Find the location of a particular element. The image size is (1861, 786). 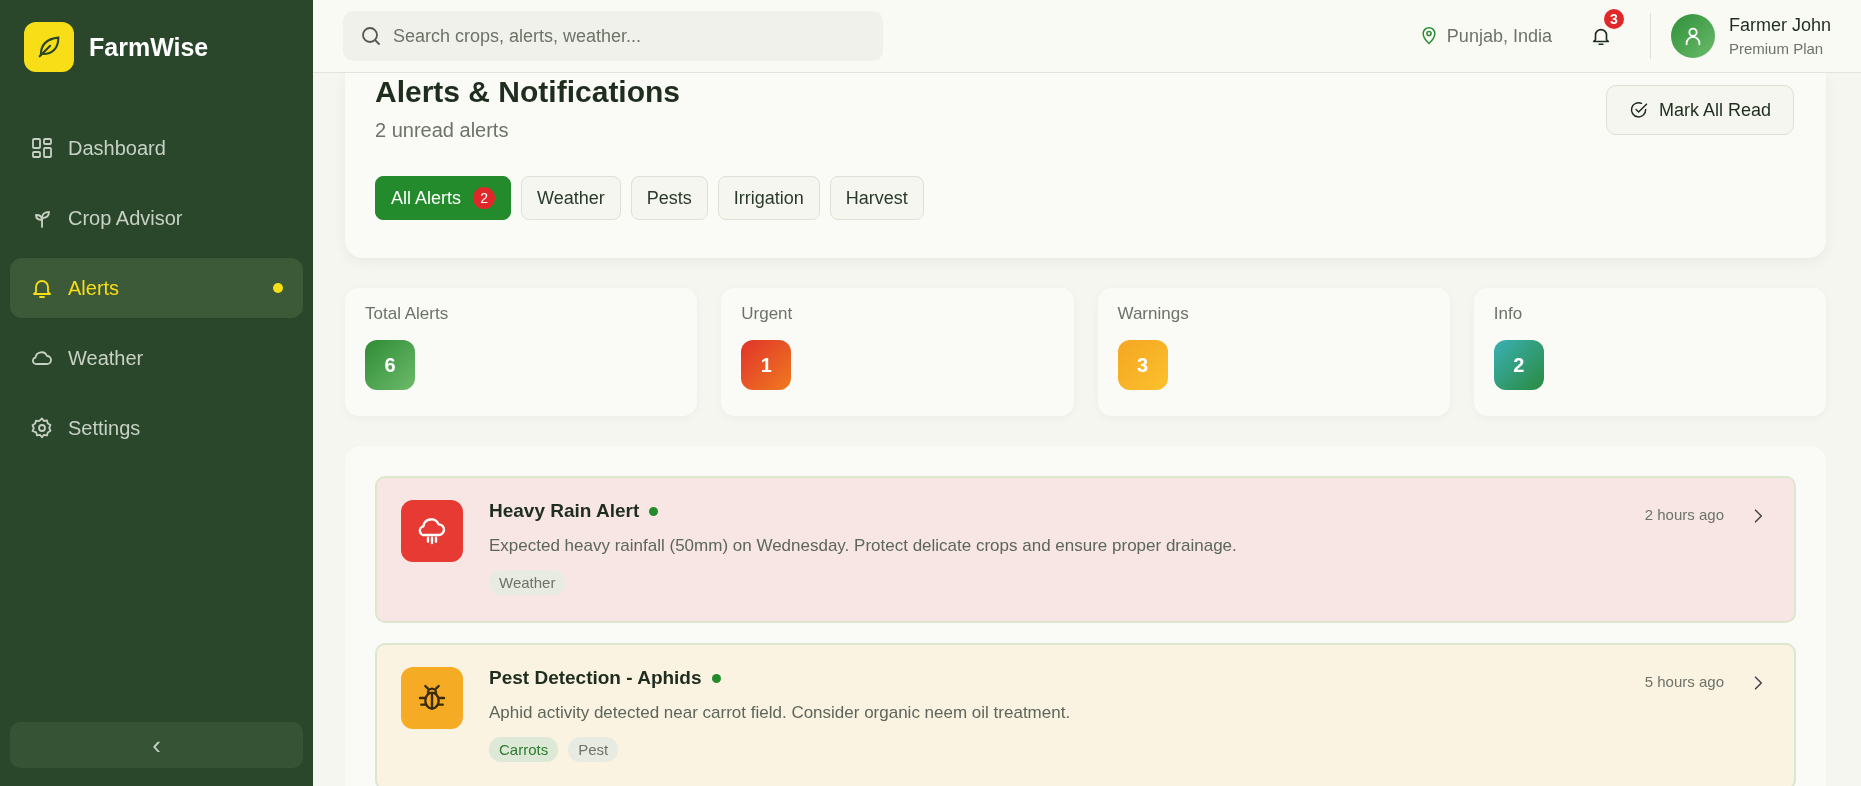

settings-icon is located at coordinates (42, 428).